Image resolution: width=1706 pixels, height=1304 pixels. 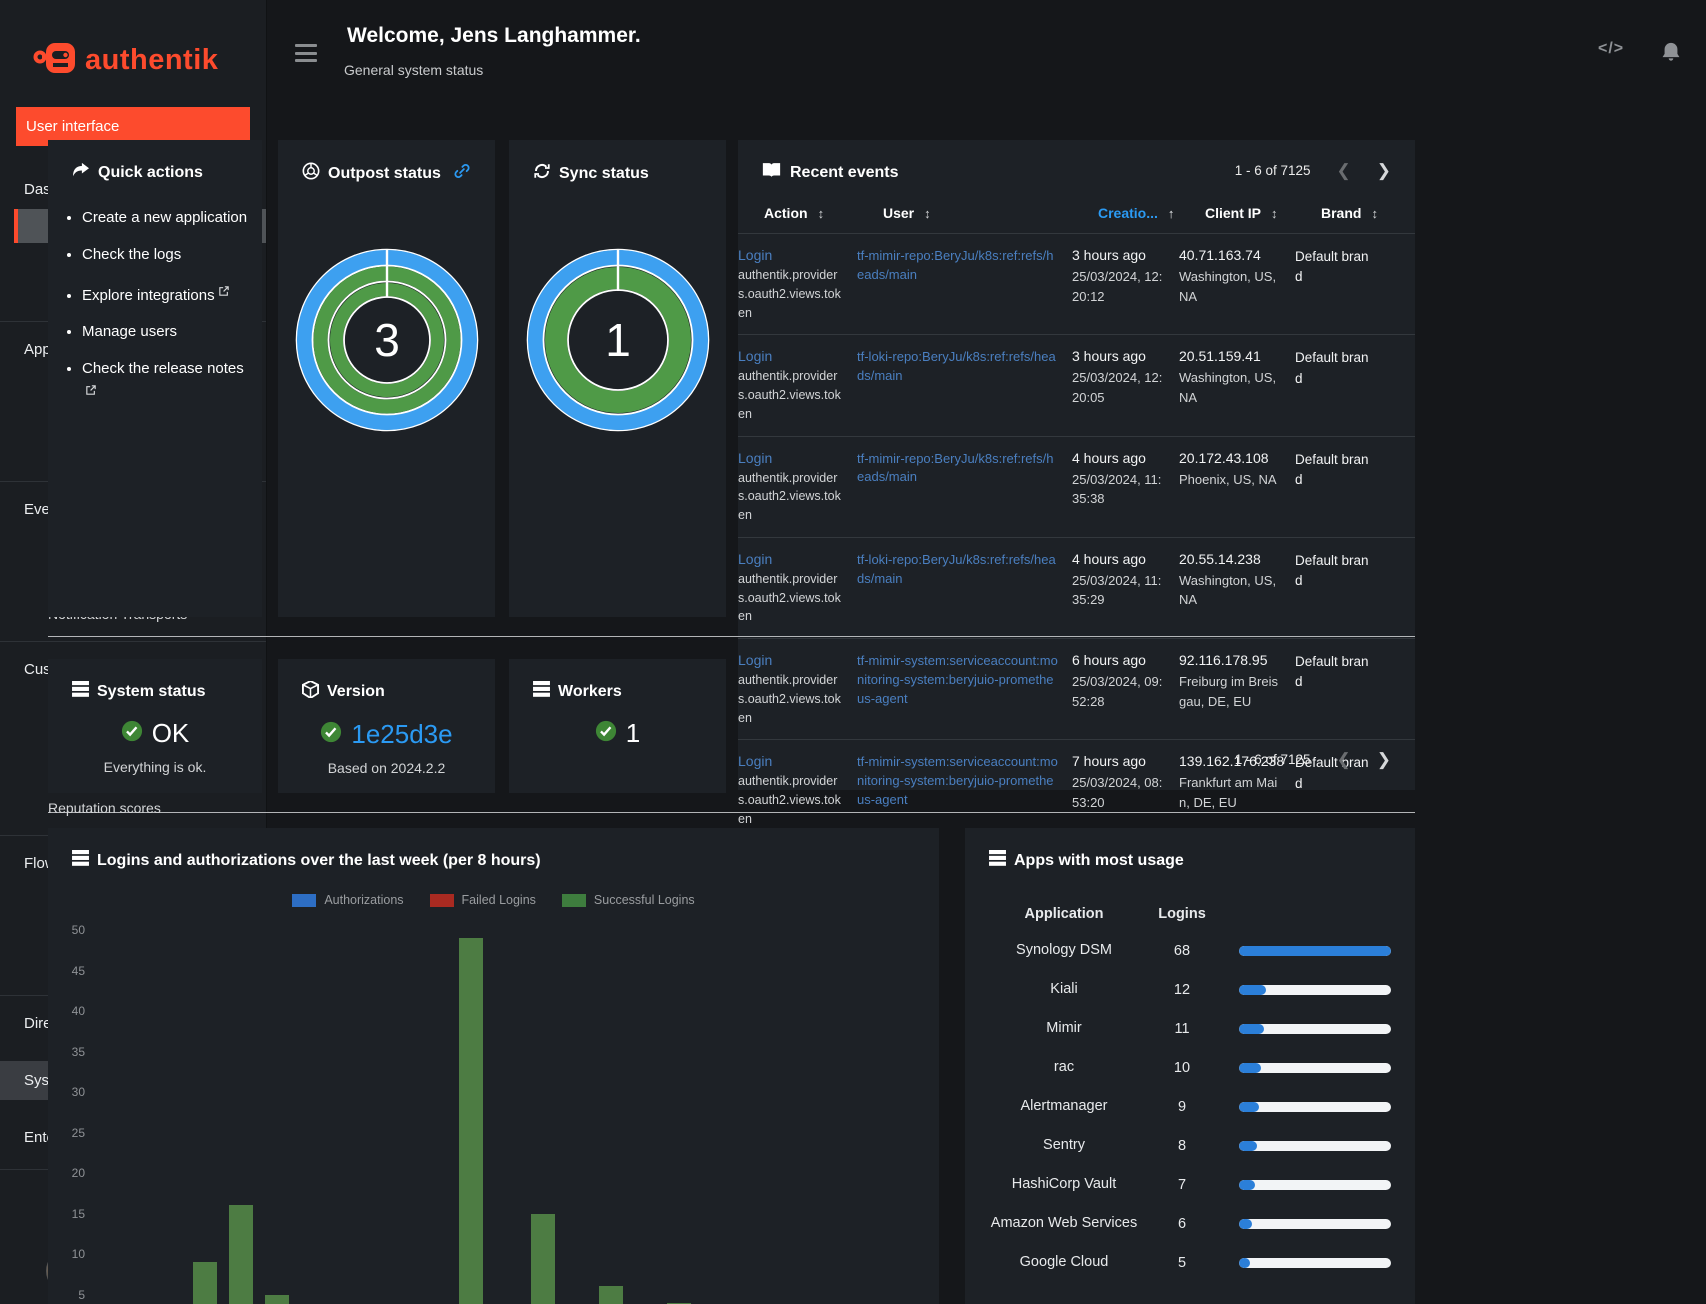 What do you see at coordinates (1109, 660) in the screenshot?
I see `event-created-relative: 6 hours ago` at bounding box center [1109, 660].